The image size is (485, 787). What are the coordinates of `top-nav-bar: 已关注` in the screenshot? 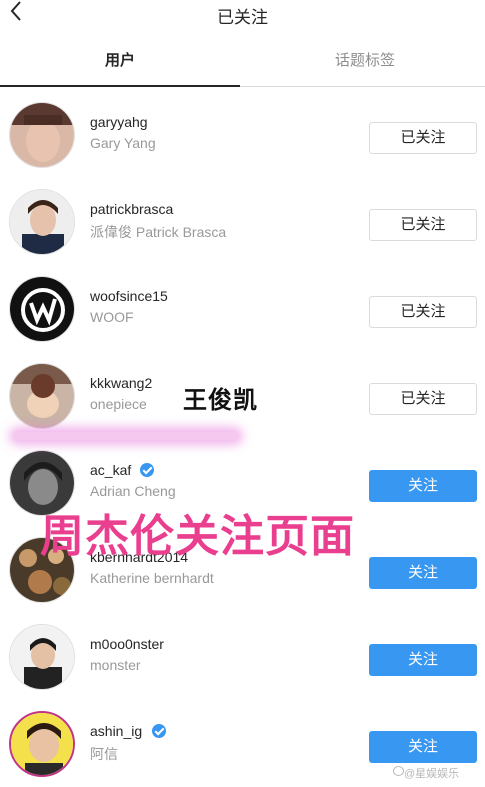 It's located at (242, 15).